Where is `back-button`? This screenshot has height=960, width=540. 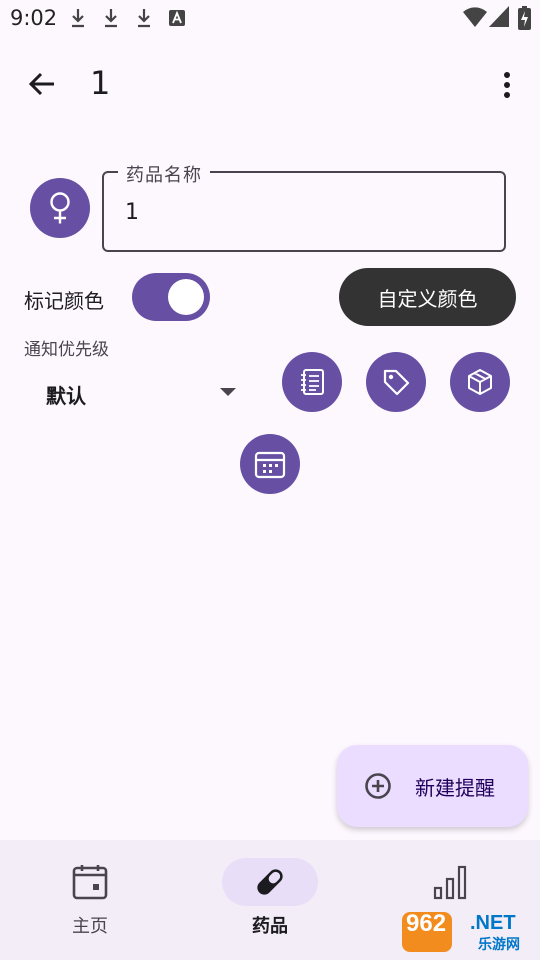
back-button is located at coordinates (42, 84).